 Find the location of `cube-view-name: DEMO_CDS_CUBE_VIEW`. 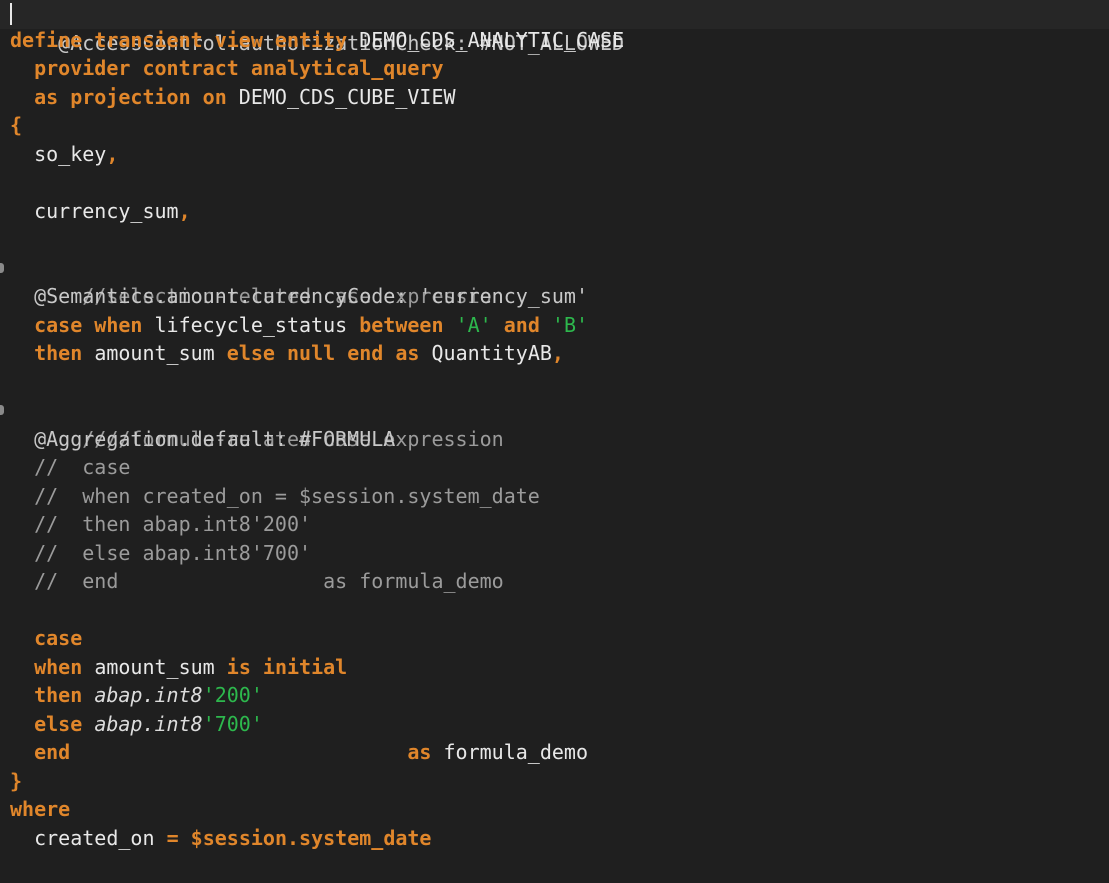

cube-view-name: DEMO_CDS_CUBE_VIEW is located at coordinates (347, 96).